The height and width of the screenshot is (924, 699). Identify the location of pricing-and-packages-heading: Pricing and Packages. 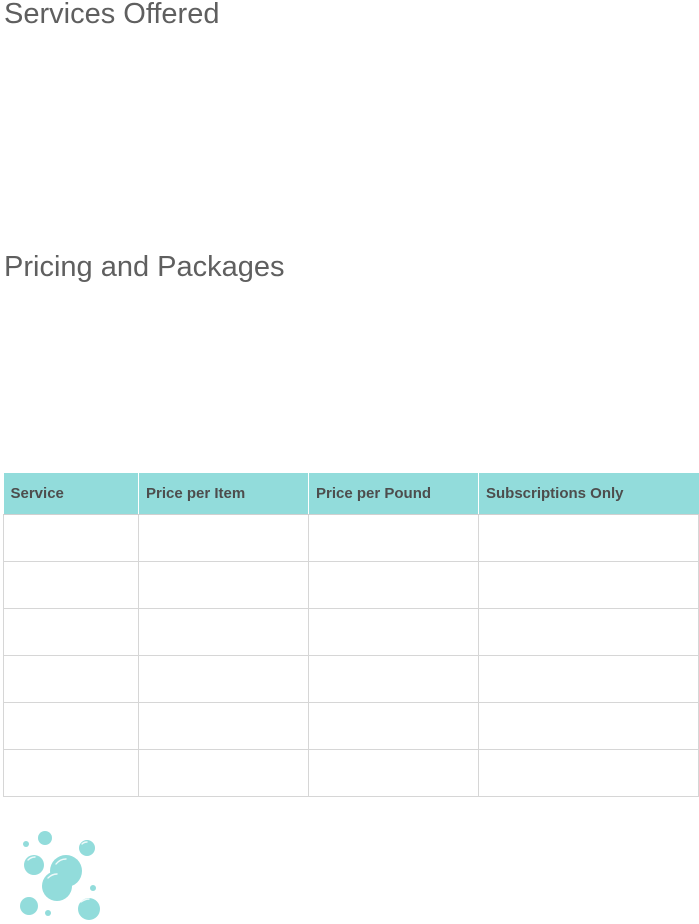
(144, 267).